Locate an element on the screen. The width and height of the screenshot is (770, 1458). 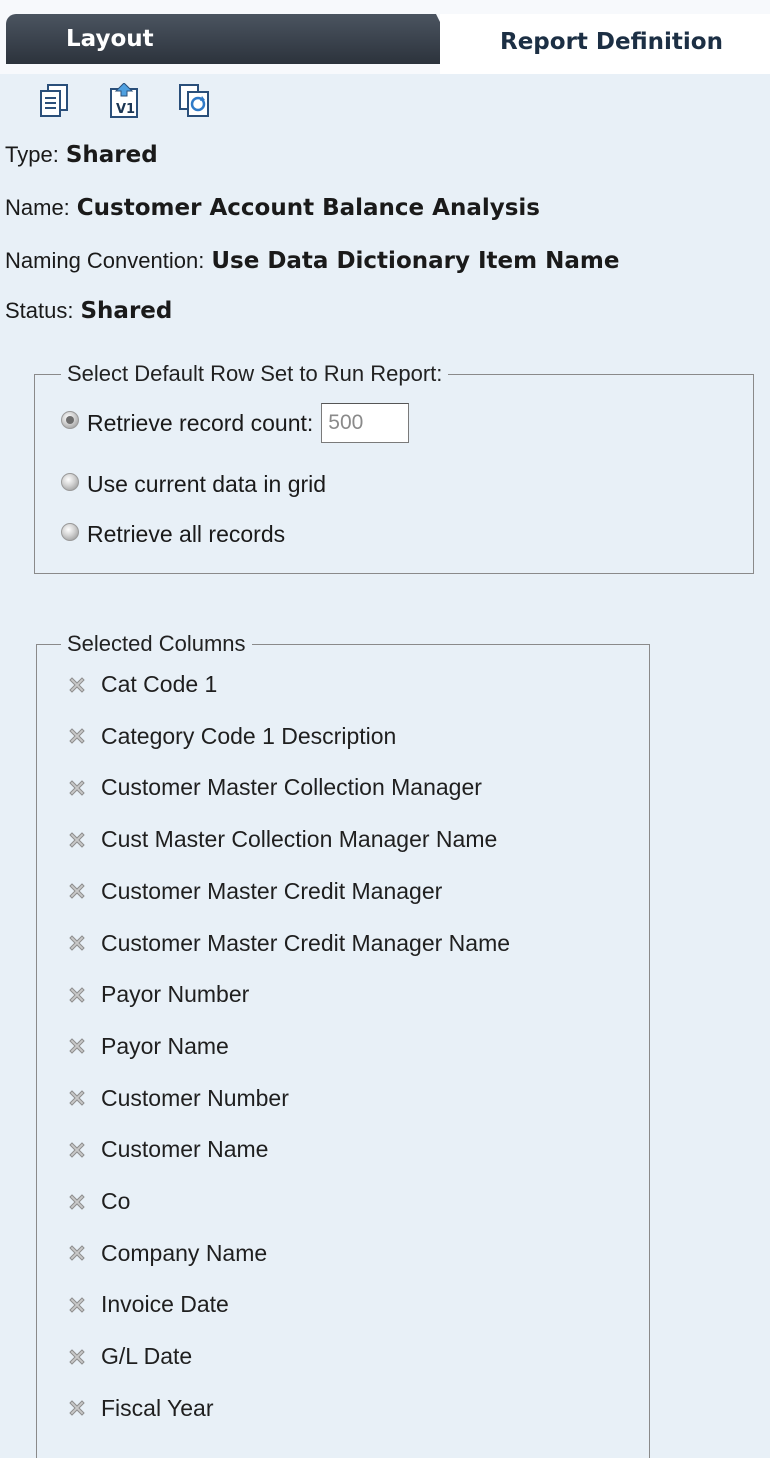
selected-column-item: Customer Name is located at coordinates (167, 1149).